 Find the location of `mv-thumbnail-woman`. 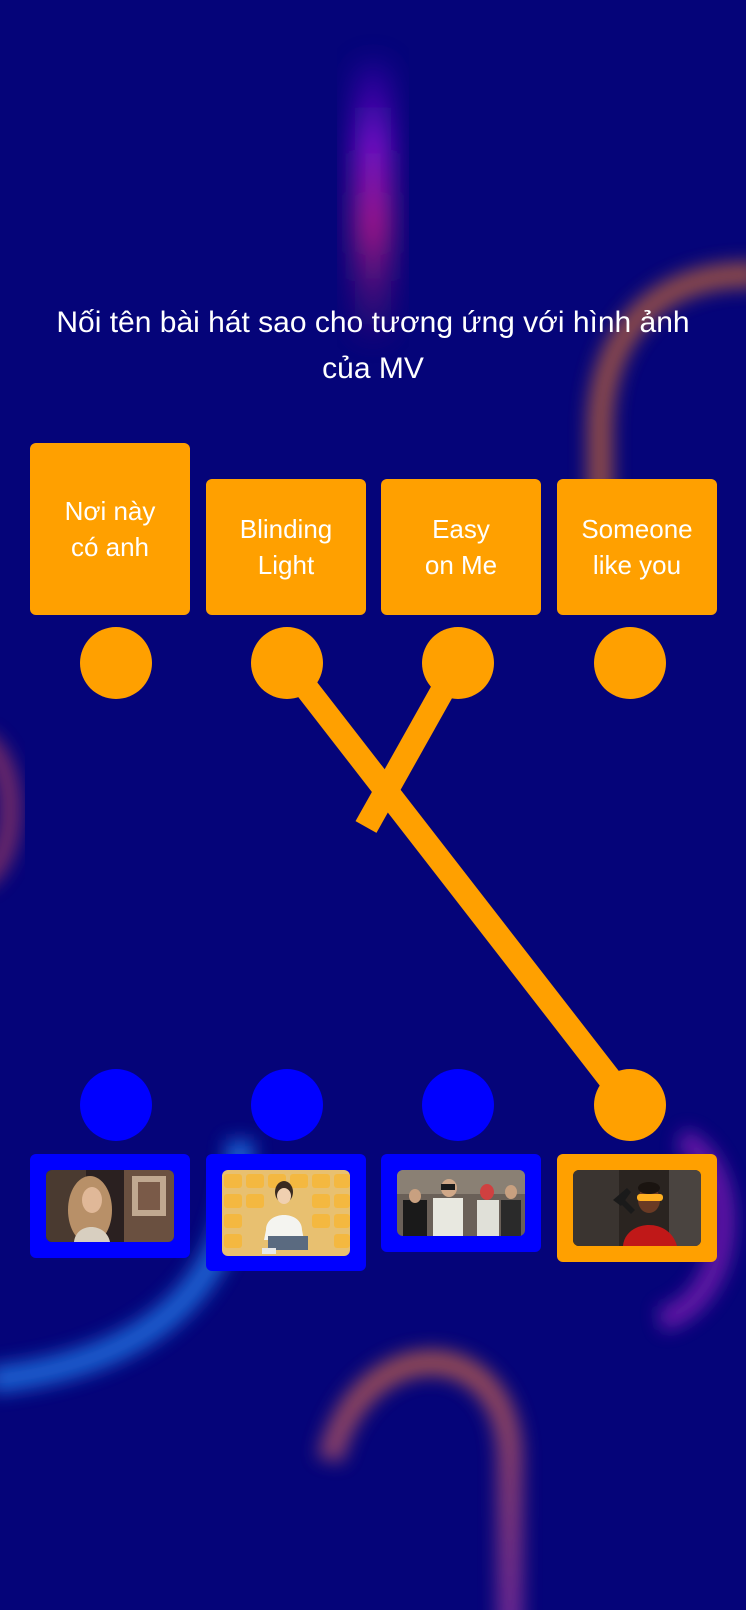

mv-thumbnail-woman is located at coordinates (110, 1206).